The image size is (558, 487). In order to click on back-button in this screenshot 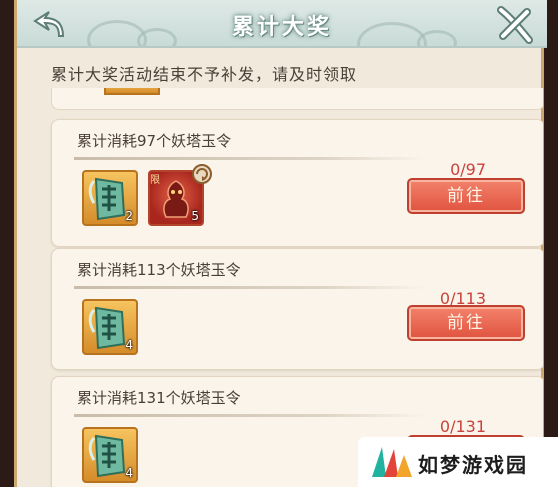, I will do `click(55, 25)`.